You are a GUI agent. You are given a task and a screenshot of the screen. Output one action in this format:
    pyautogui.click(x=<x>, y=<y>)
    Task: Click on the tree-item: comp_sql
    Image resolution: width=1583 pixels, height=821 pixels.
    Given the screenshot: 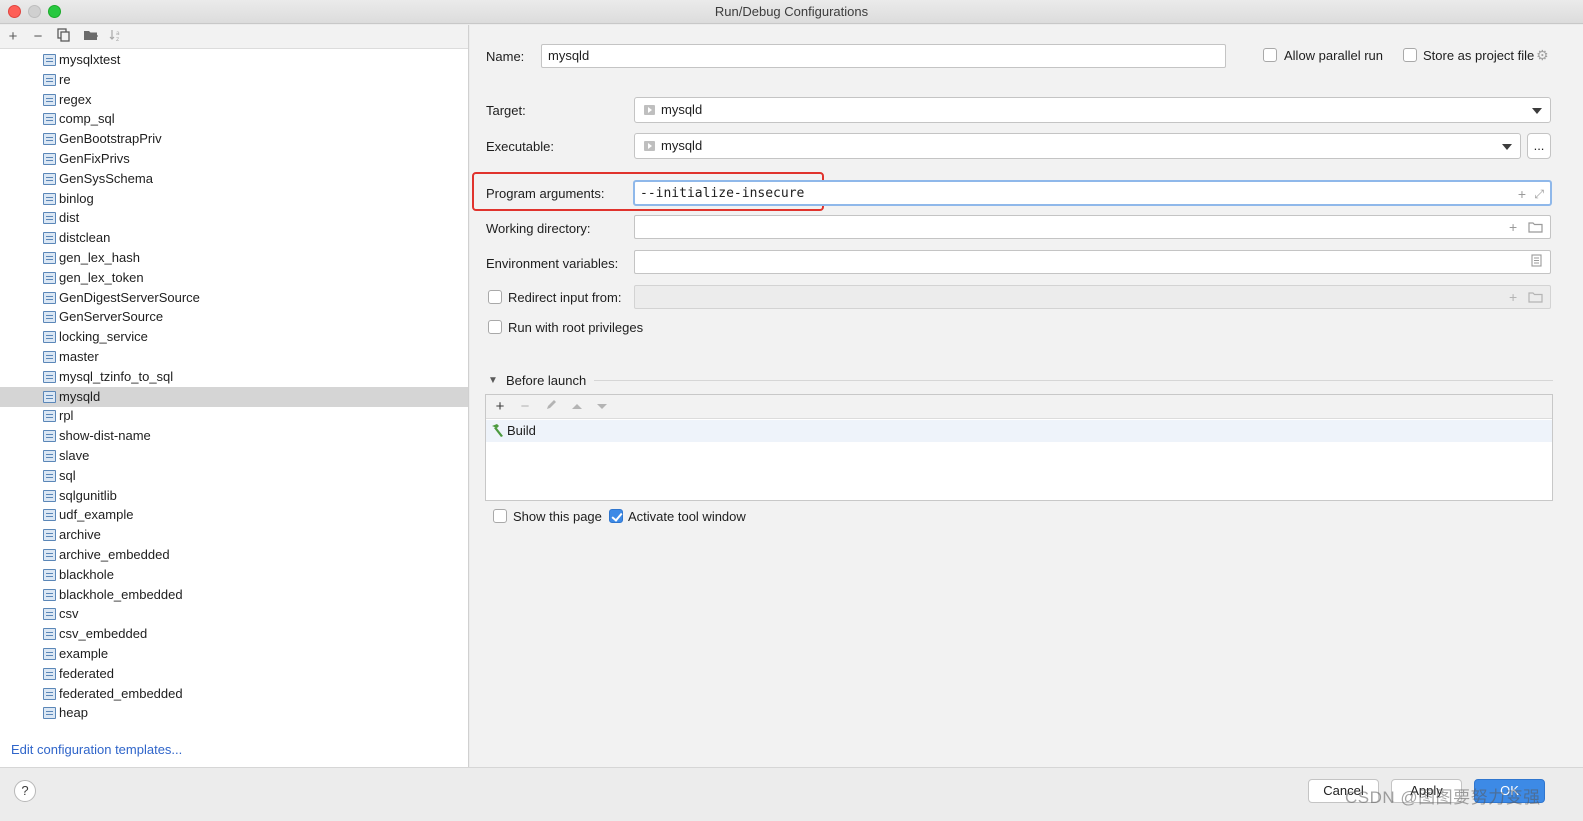 What is the action you would take?
    pyautogui.click(x=234, y=119)
    